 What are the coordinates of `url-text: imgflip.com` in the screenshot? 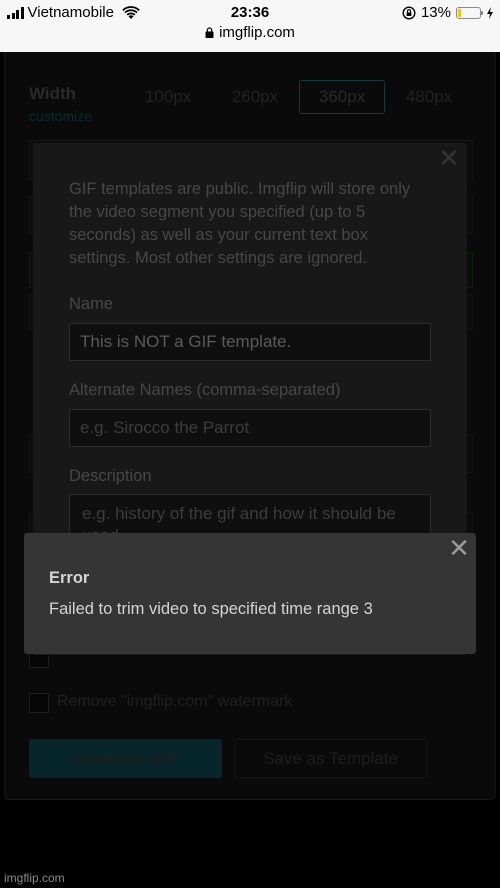 It's located at (257, 32).